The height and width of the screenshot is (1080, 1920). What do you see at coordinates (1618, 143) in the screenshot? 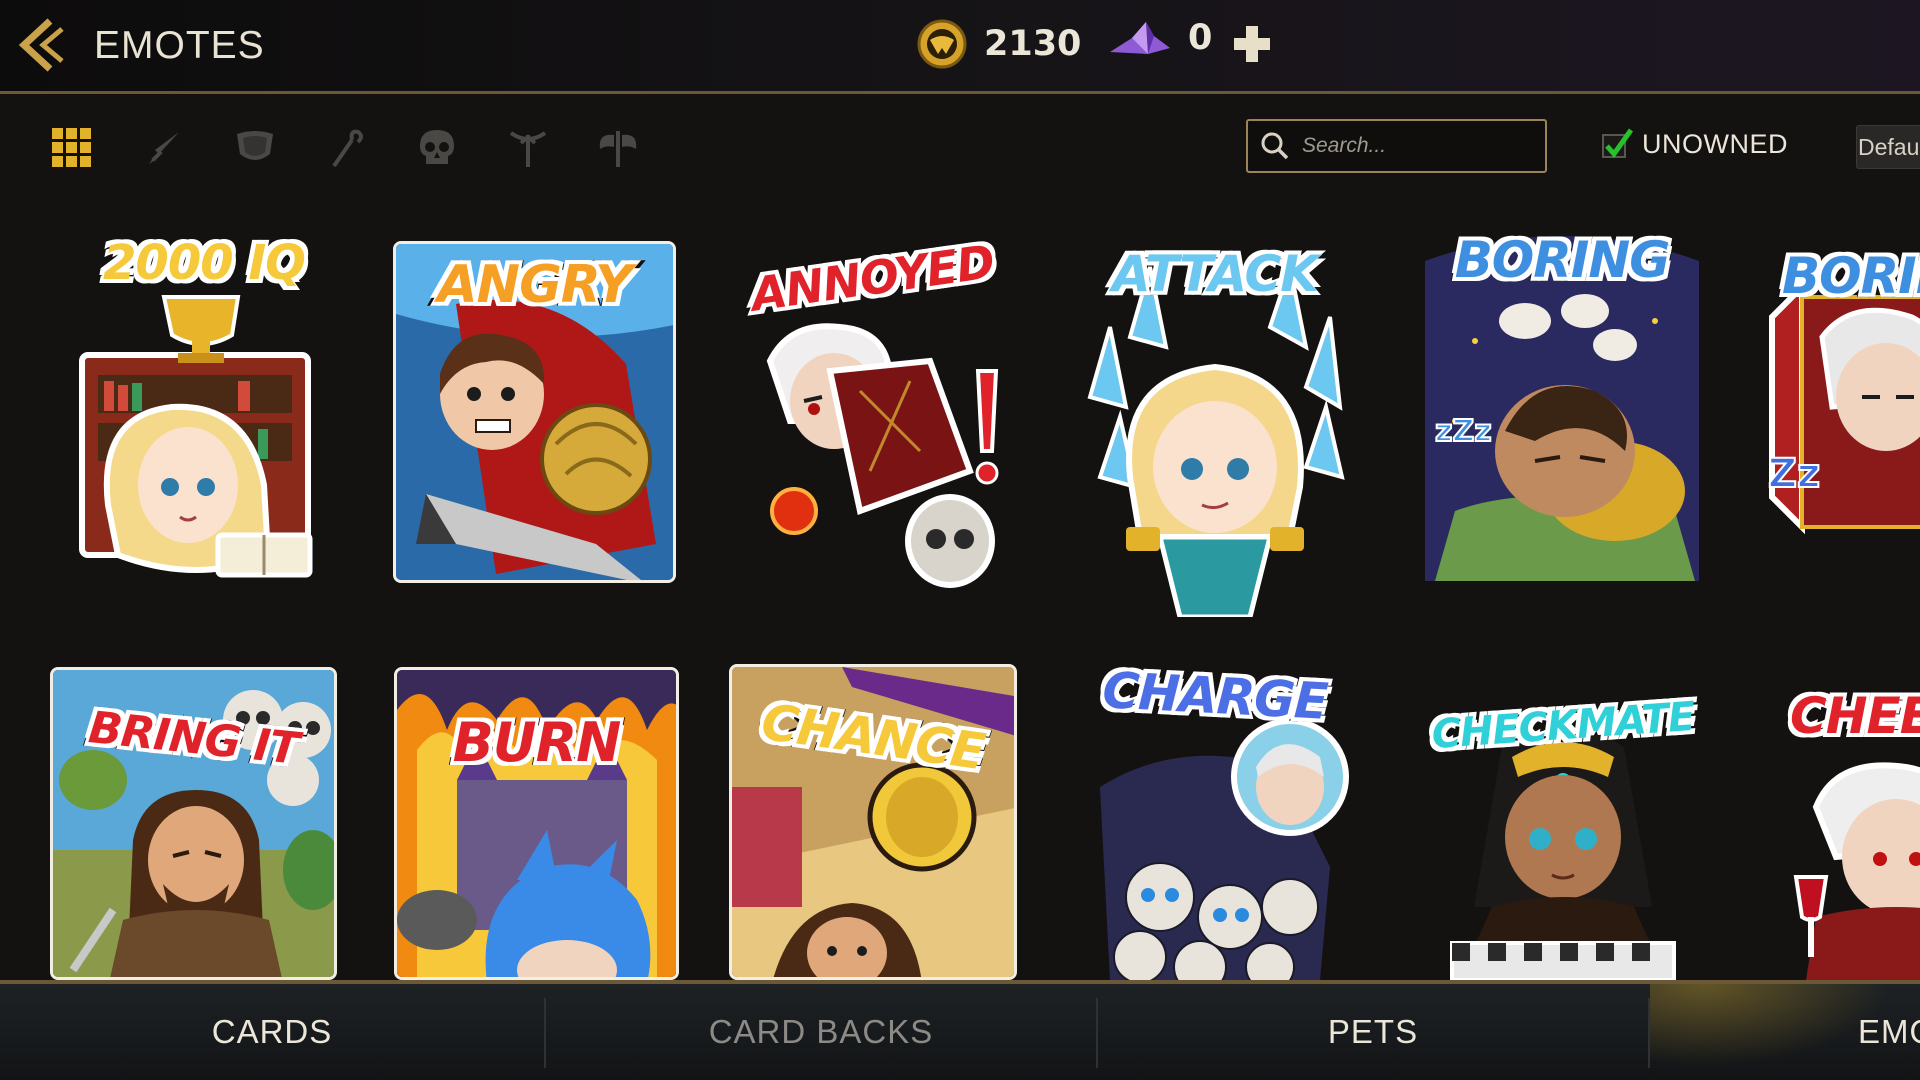
I see `checkbox-checked-icon` at bounding box center [1618, 143].